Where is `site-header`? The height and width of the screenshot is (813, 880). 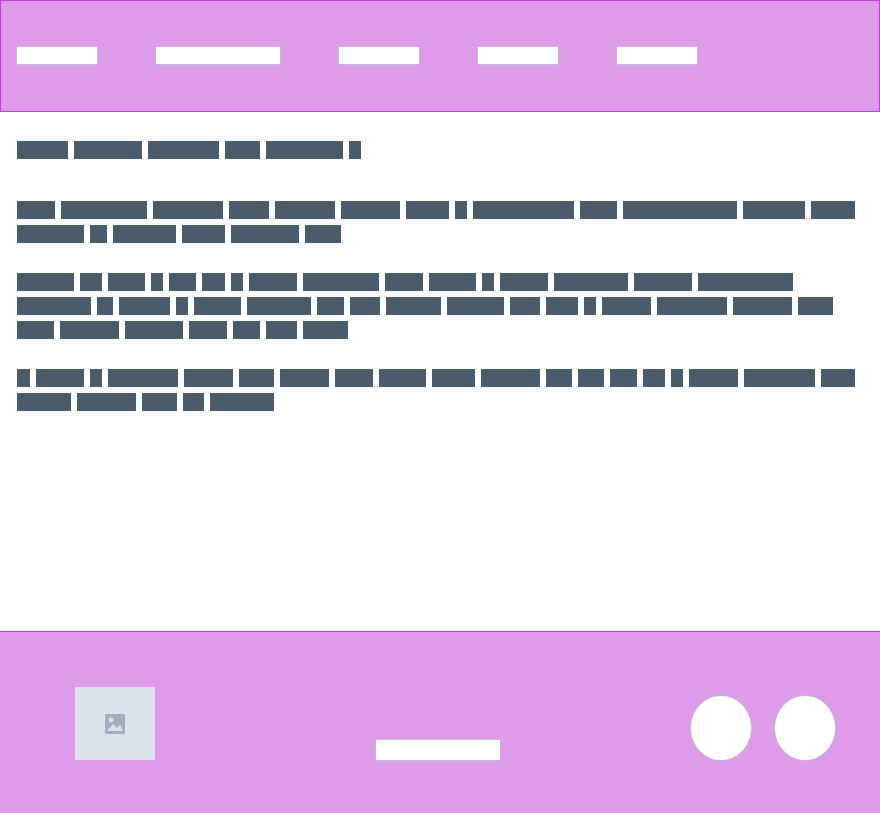 site-header is located at coordinates (440, 56).